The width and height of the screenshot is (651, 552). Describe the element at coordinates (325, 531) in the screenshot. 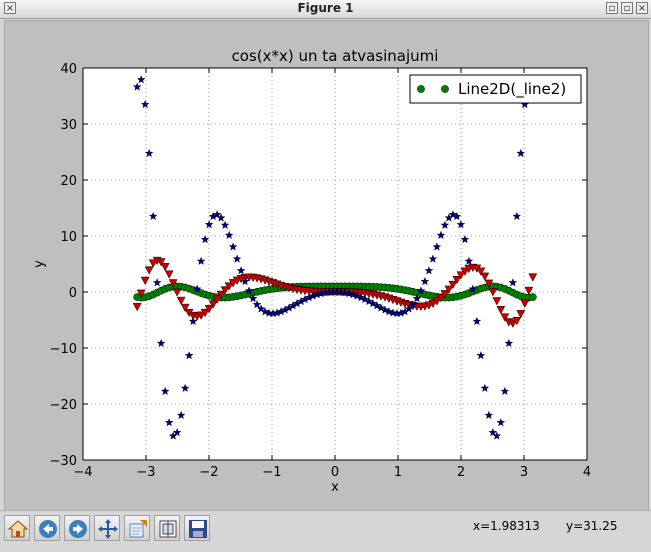

I see `navigation-toolbar: x=1.98313 y=31.25` at that location.